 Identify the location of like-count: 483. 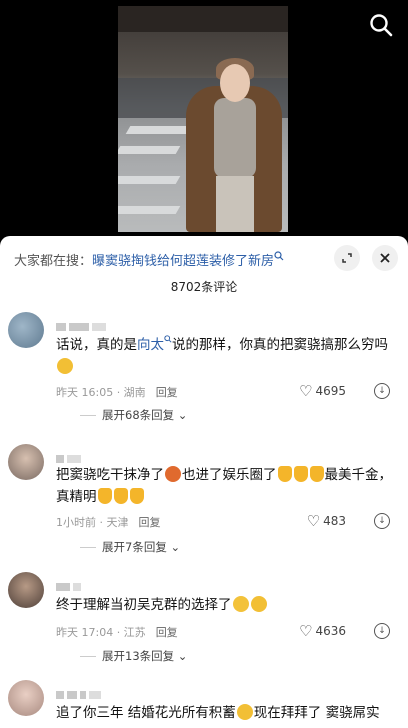
(334, 521).